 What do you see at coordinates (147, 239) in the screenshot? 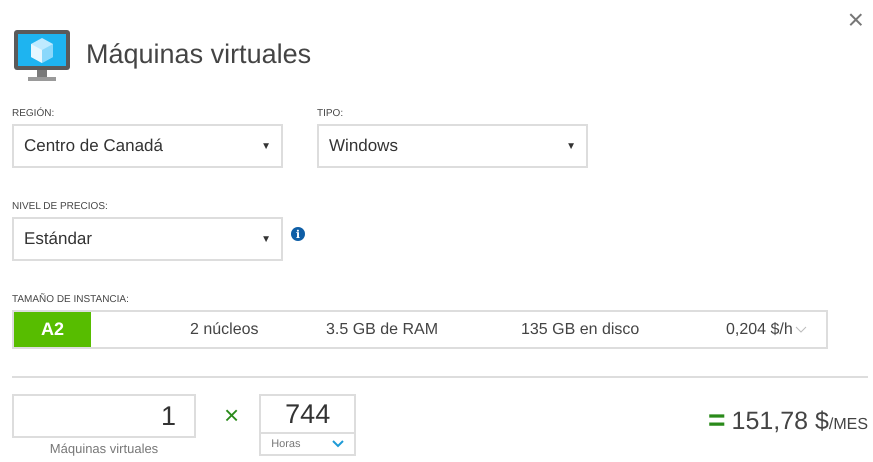
I see `dropdown: Estándar ▼` at bounding box center [147, 239].